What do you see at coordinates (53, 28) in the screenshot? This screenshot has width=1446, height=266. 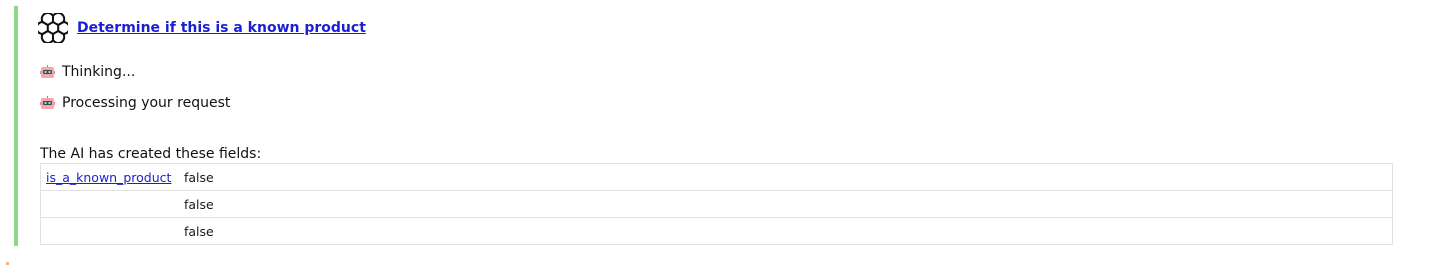 I see `openai-logo-icon` at bounding box center [53, 28].